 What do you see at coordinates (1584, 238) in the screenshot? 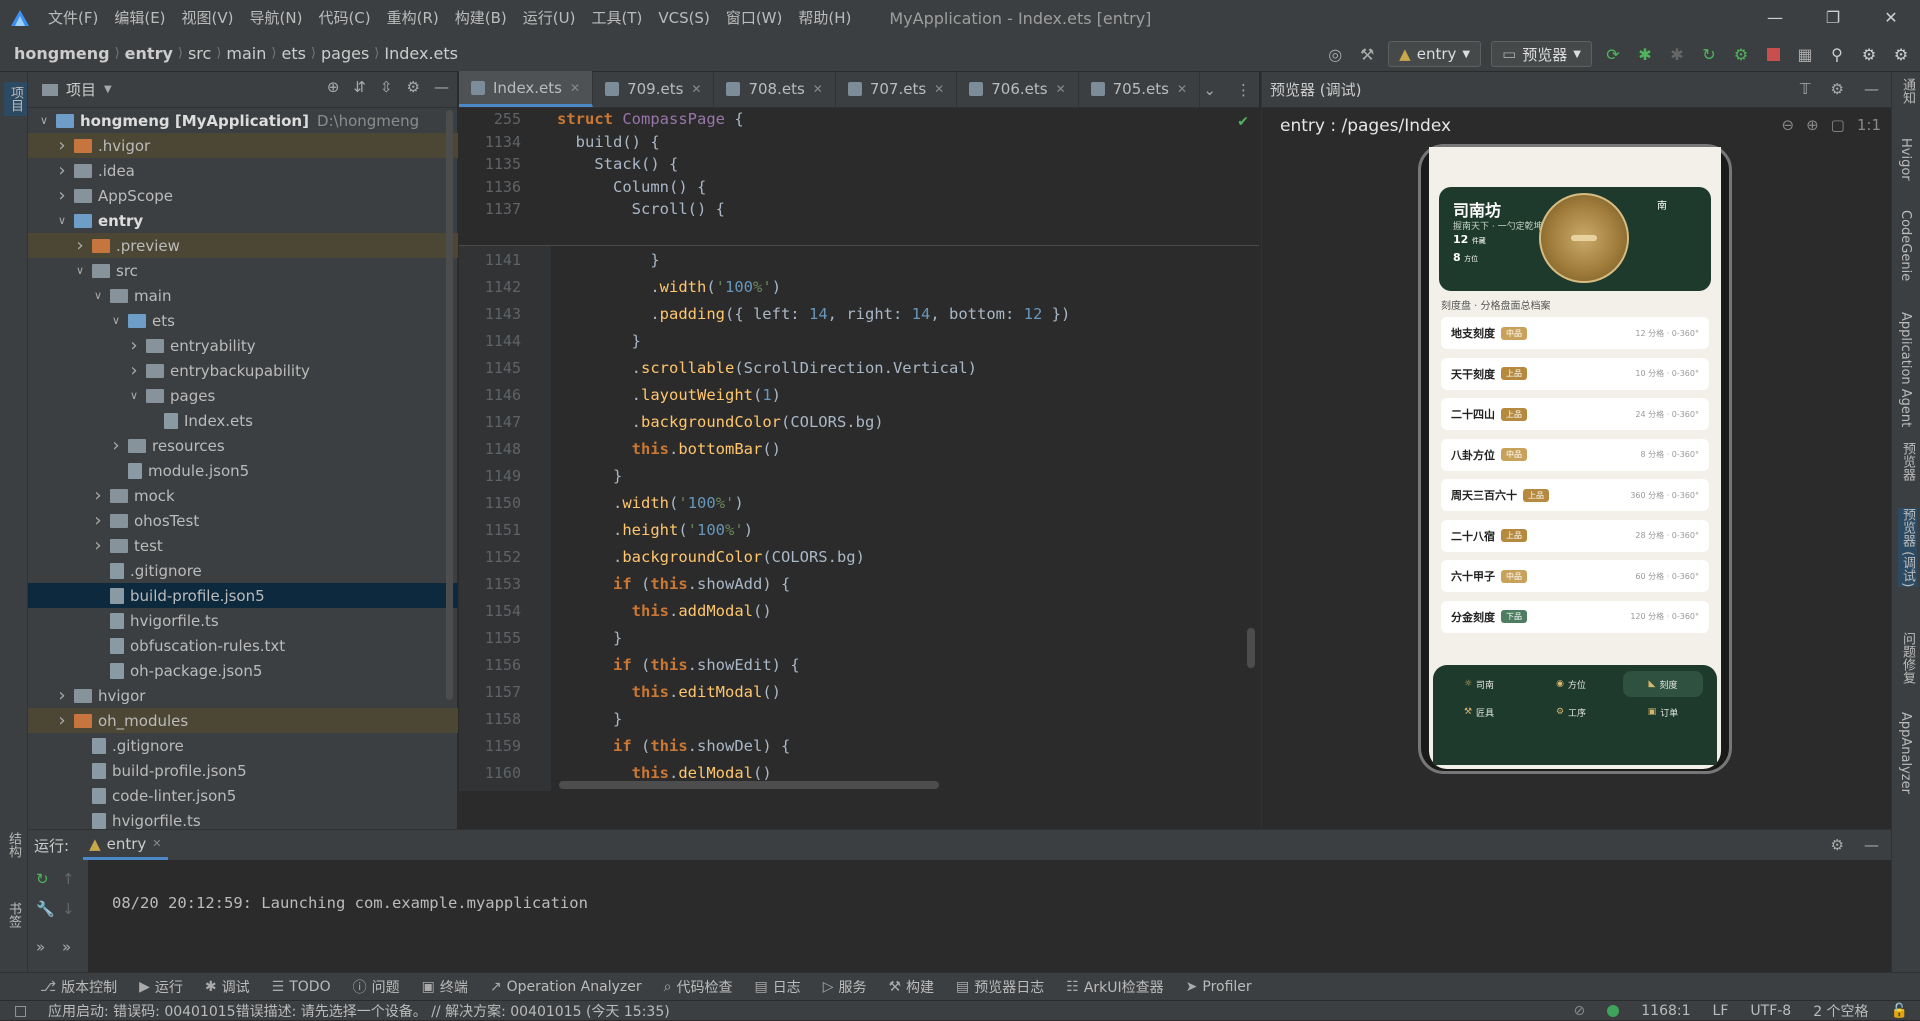
I see `compass-dial-image` at bounding box center [1584, 238].